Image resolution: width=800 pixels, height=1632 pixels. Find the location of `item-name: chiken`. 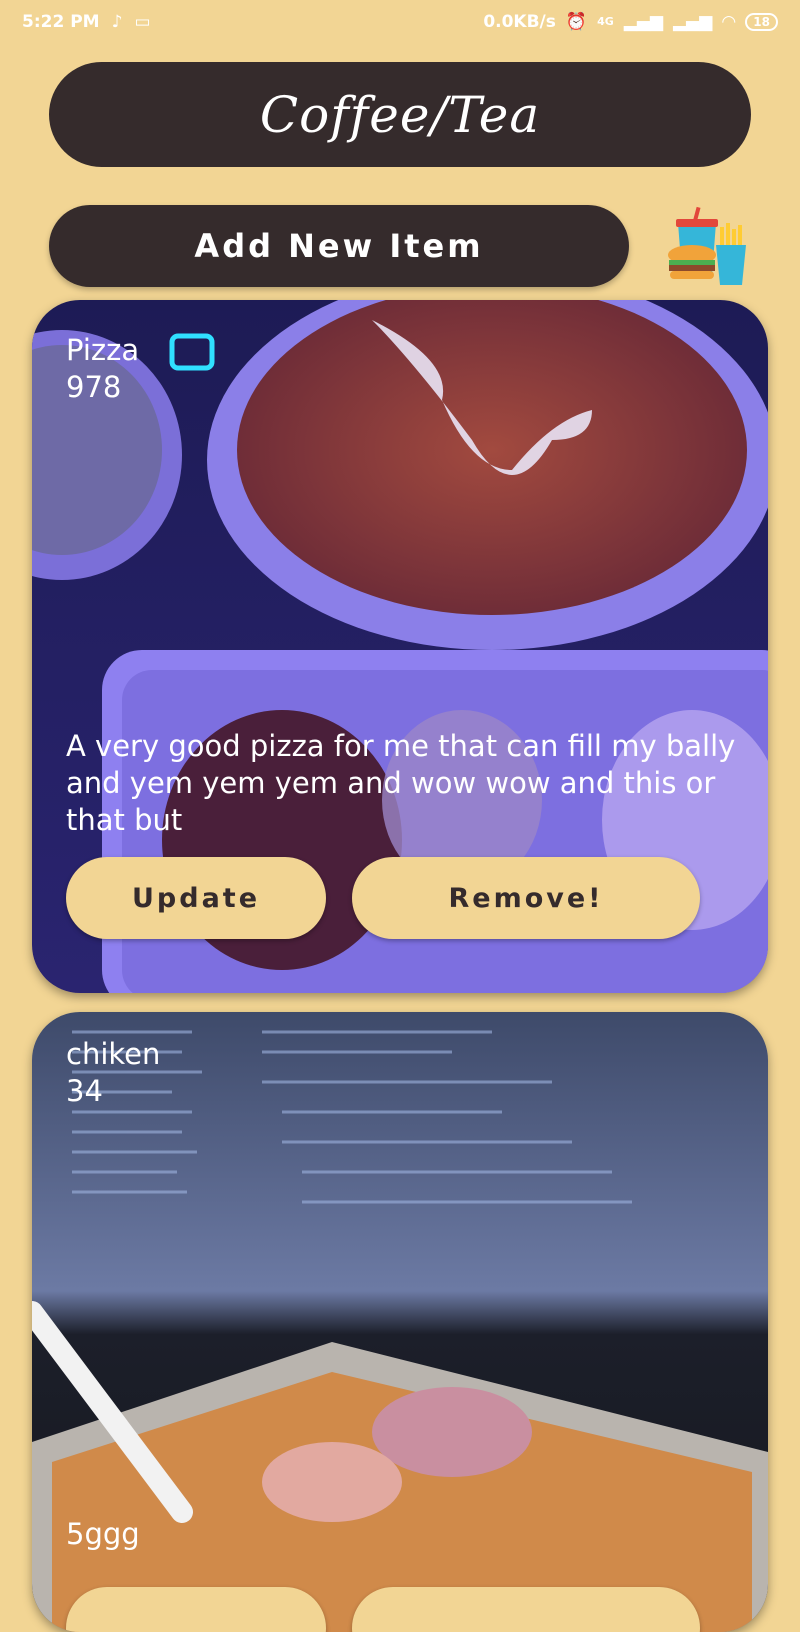

item-name: chiken is located at coordinates (113, 1054).